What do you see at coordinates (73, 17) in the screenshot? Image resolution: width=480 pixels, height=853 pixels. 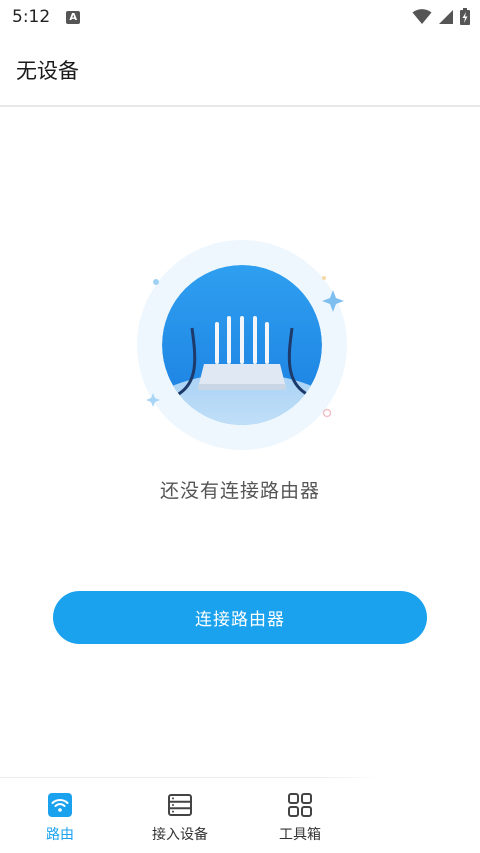 I see `notification-badge: A` at bounding box center [73, 17].